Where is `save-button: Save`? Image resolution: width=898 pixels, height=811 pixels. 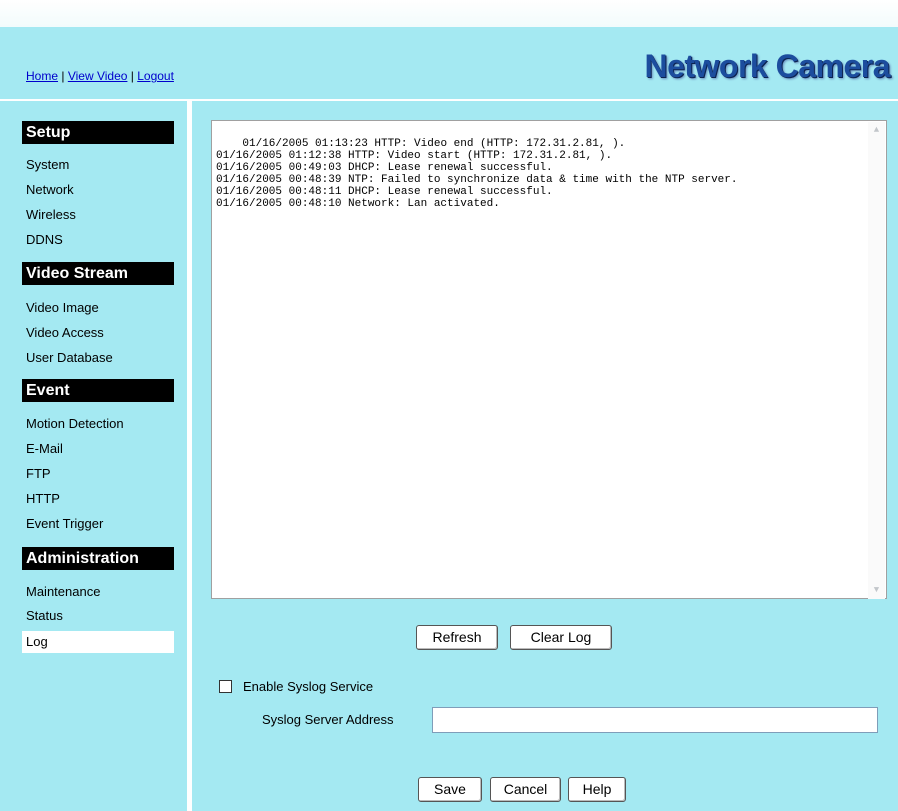 save-button: Save is located at coordinates (450, 789).